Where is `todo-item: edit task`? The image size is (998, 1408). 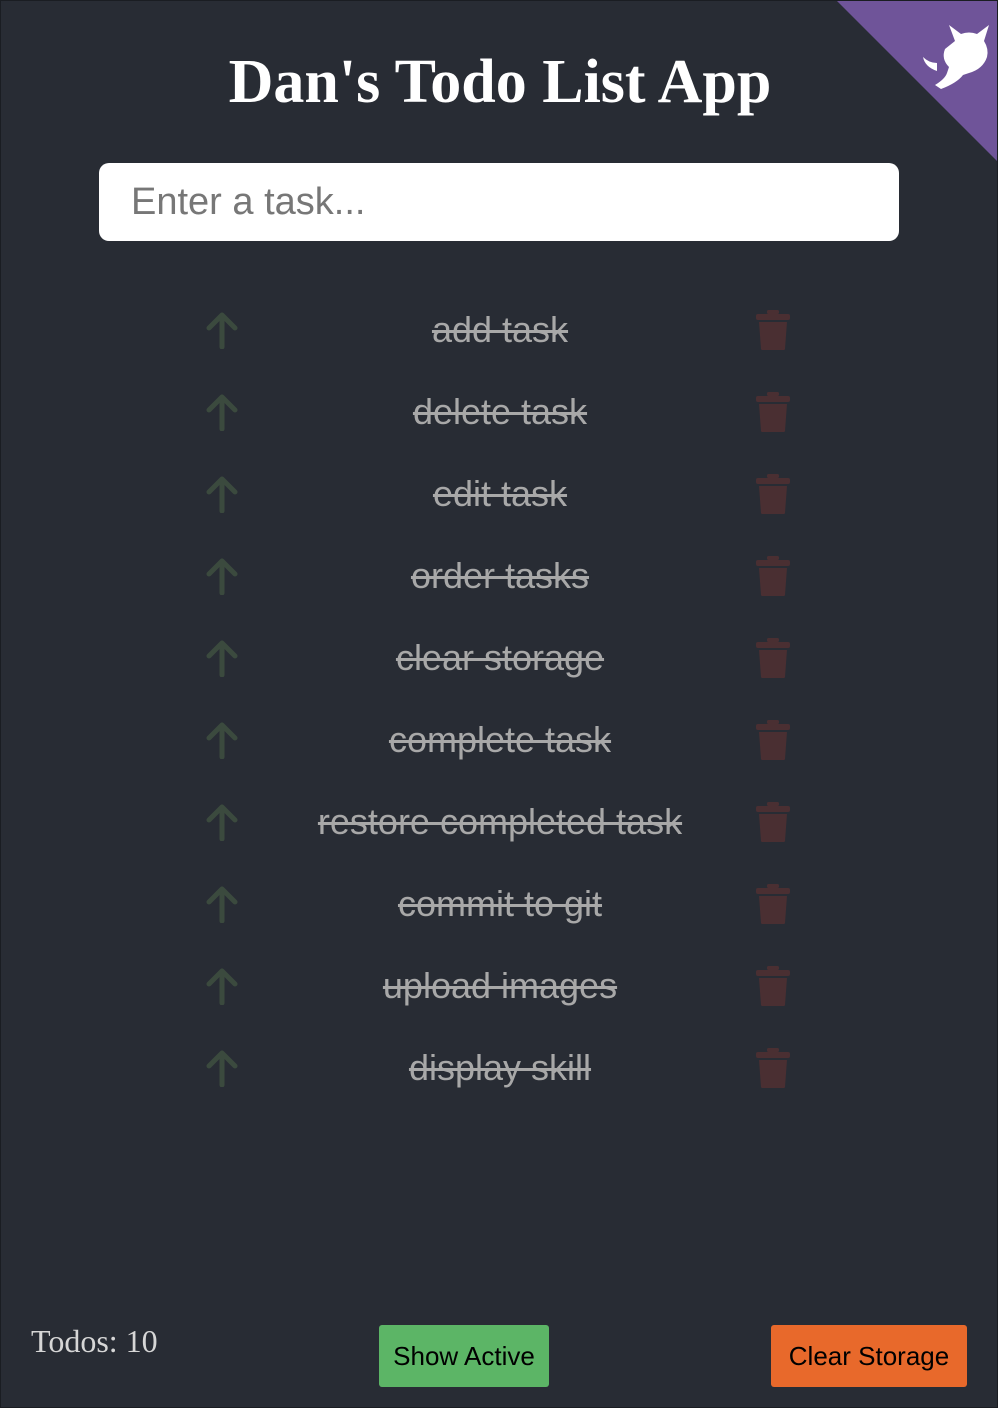 todo-item: edit task is located at coordinates (499, 494).